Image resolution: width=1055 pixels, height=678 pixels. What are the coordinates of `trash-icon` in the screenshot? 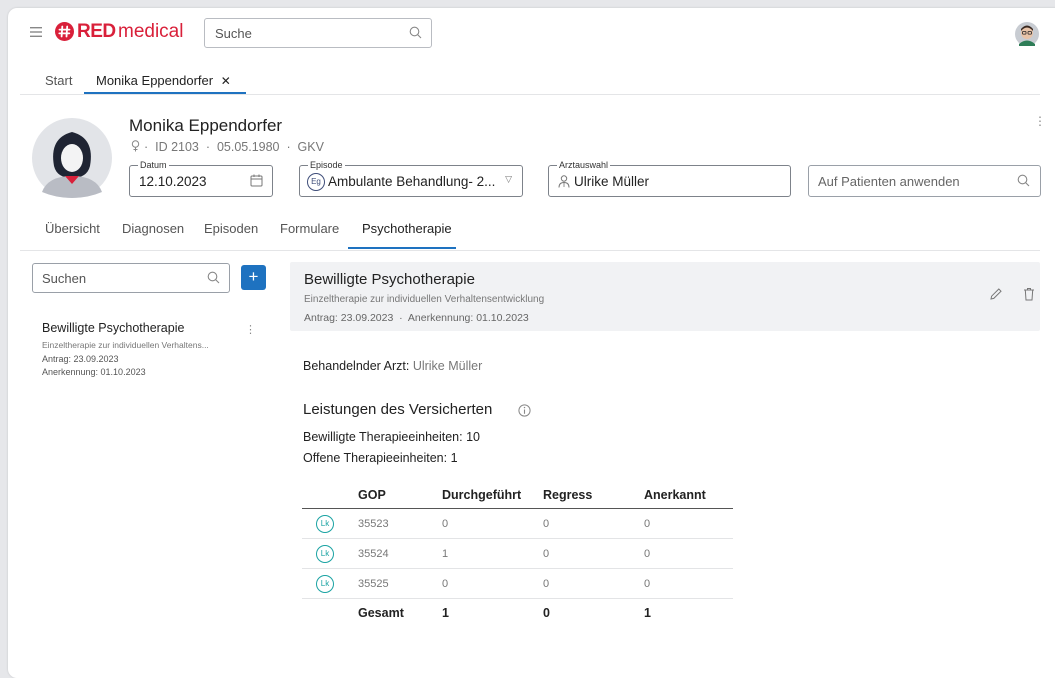 It's located at (1029, 294).